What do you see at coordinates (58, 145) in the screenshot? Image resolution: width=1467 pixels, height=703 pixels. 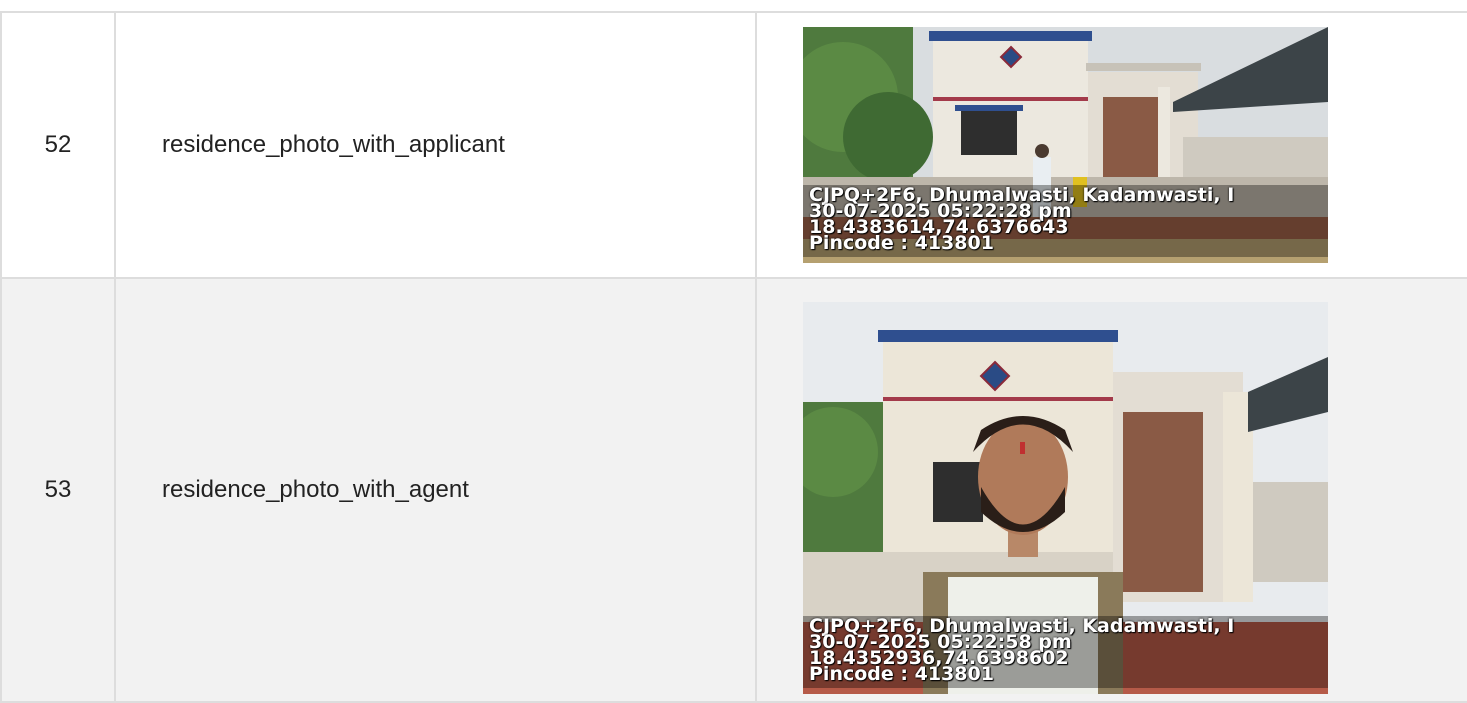 I see `row-number: 52` at bounding box center [58, 145].